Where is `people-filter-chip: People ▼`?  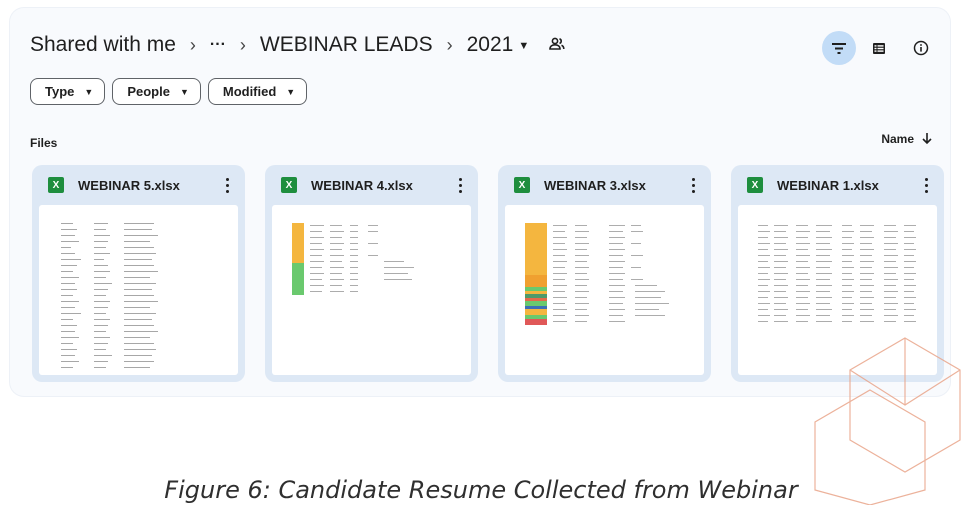
people-filter-chip: People ▼ is located at coordinates (156, 91).